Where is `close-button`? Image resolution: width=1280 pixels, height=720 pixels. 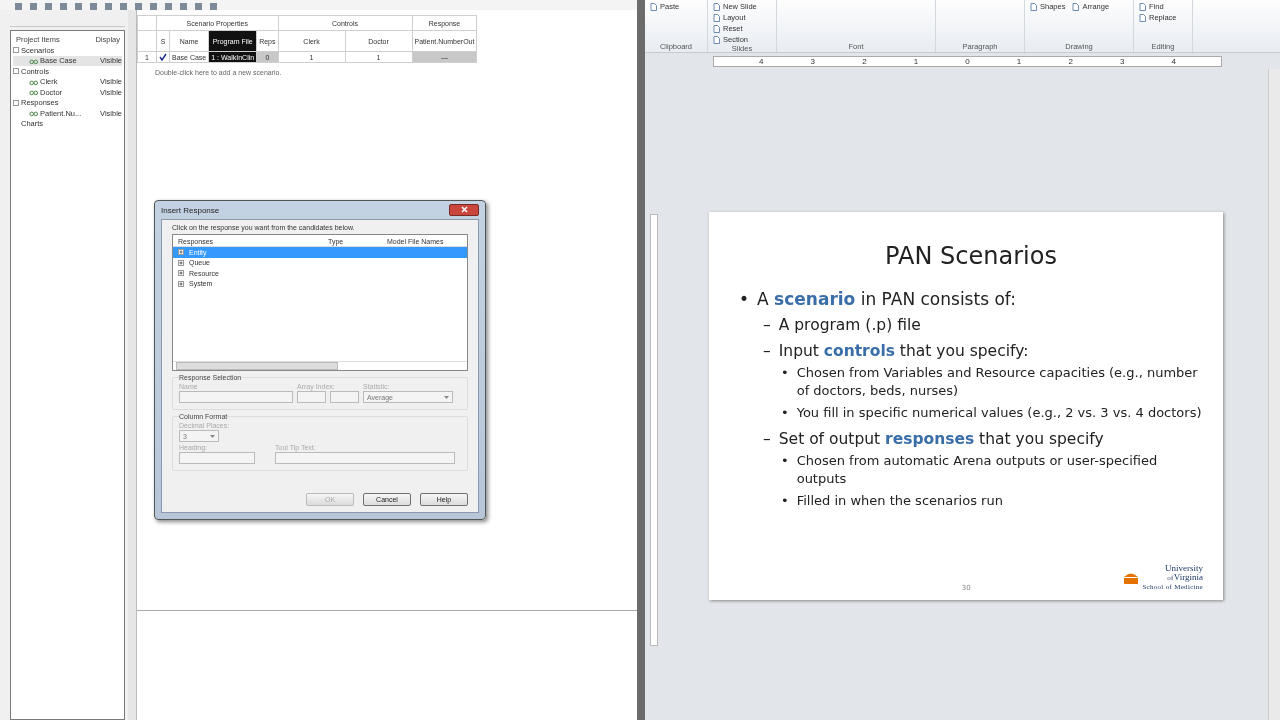
close-button is located at coordinates (464, 210).